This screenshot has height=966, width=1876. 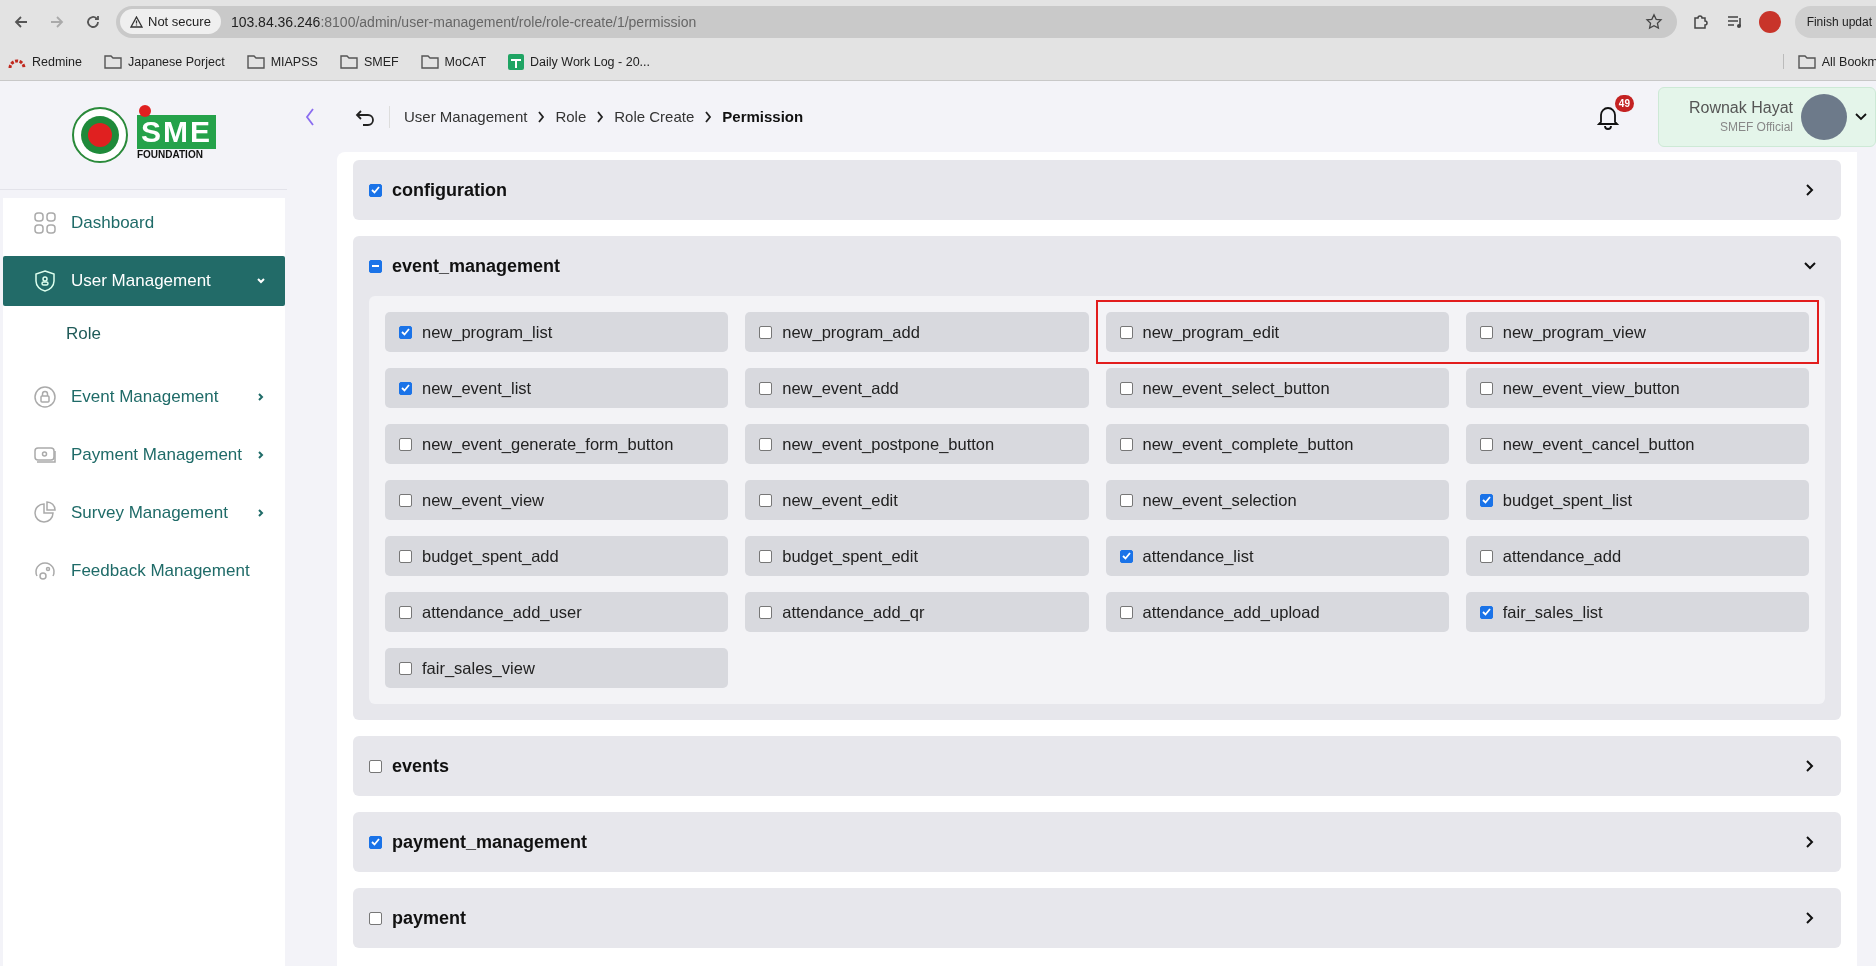 I want to click on permission-option: budget_spent_edit, so click(x=917, y=556).